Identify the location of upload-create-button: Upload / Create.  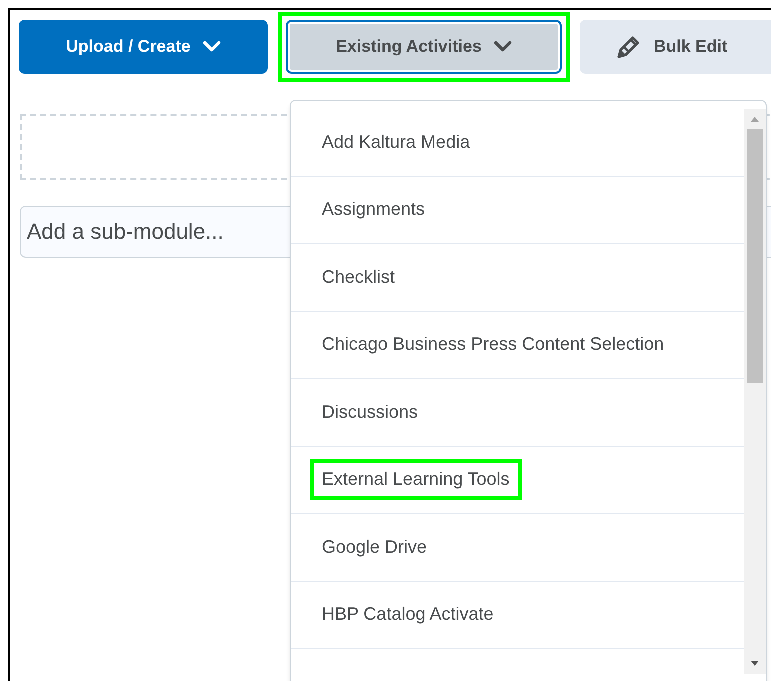
(143, 47).